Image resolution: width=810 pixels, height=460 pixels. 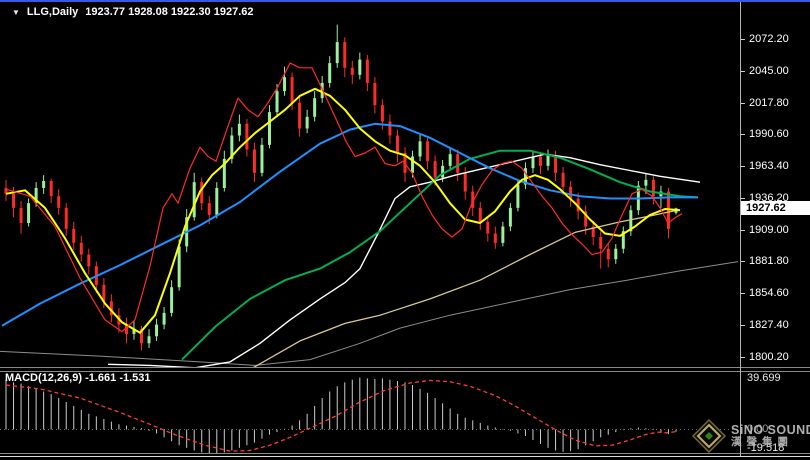 I want to click on price-axis-label: 1800.20, so click(x=769, y=356).